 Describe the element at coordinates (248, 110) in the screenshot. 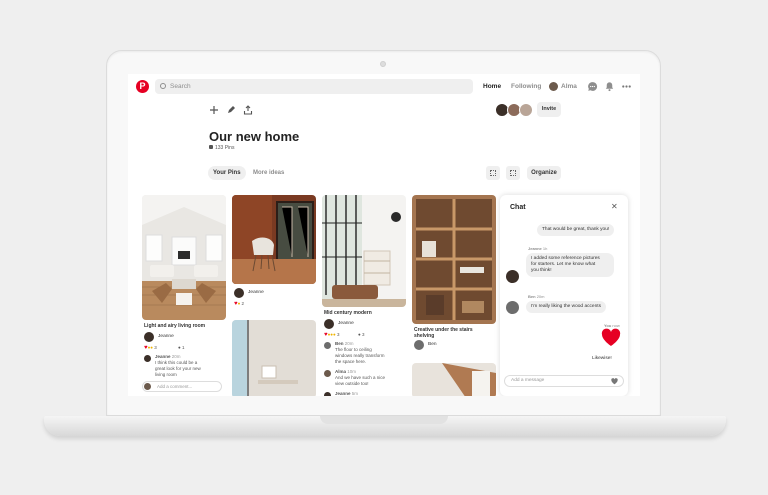

I see `share-icon` at that location.